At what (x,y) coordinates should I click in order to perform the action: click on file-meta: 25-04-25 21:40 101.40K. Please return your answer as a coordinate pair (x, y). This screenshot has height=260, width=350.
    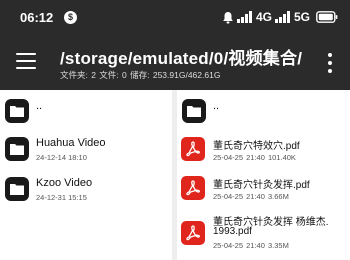
    Looking at the image, I should click on (254, 157).